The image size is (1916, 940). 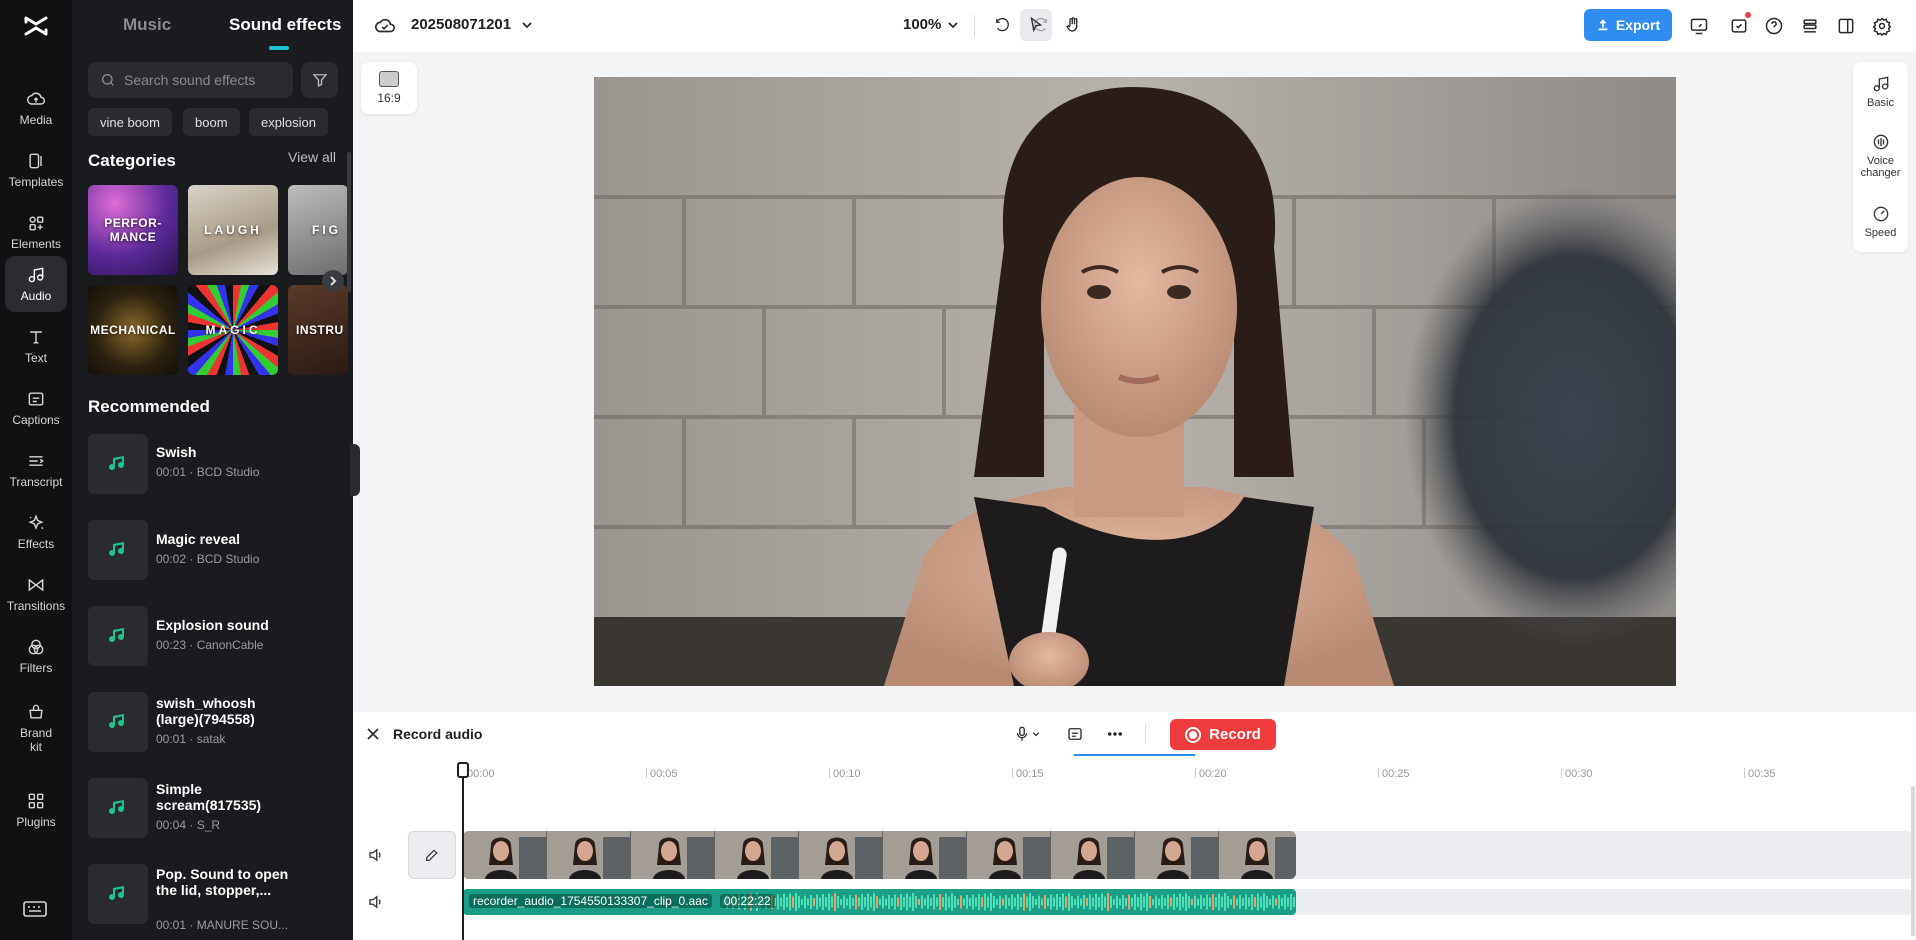 I want to click on close-icon, so click(x=373, y=734).